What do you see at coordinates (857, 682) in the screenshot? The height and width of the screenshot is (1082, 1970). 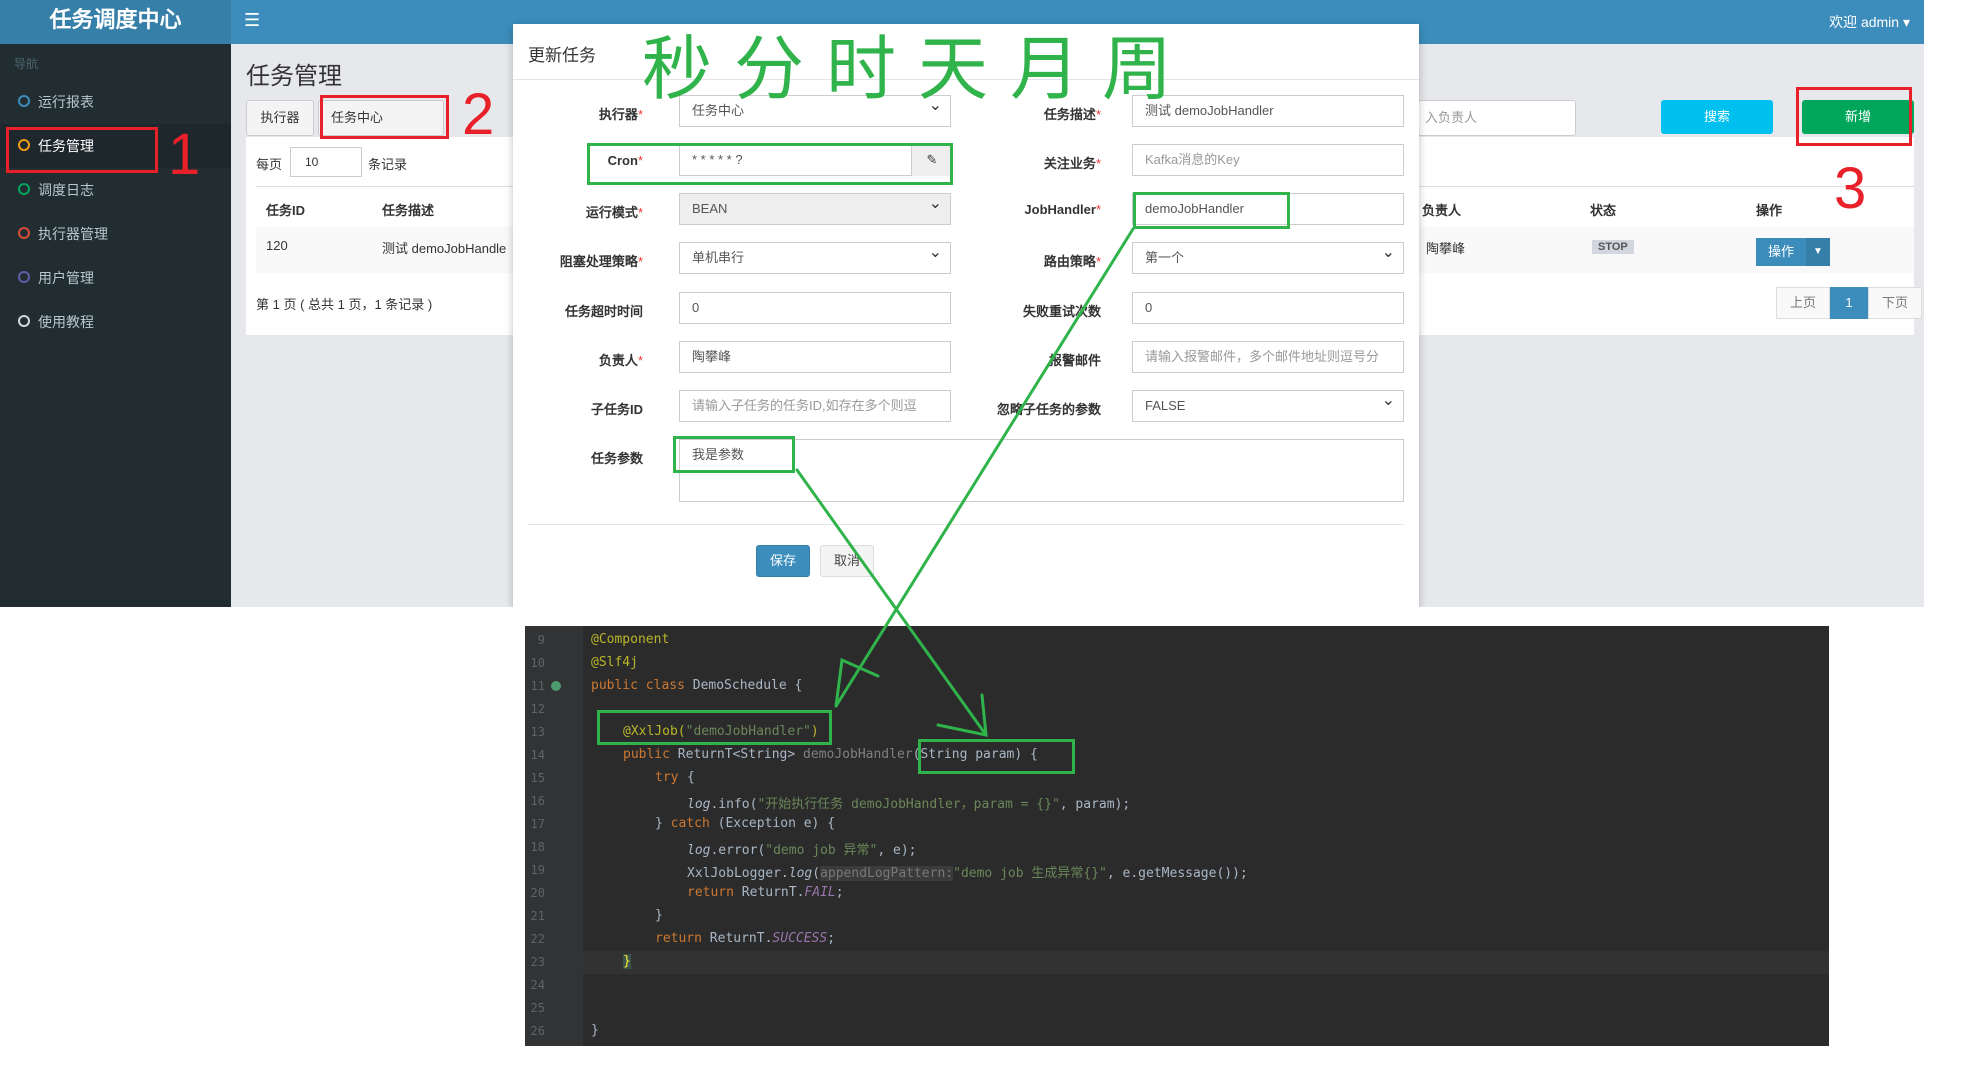 I see `arrow-head` at bounding box center [857, 682].